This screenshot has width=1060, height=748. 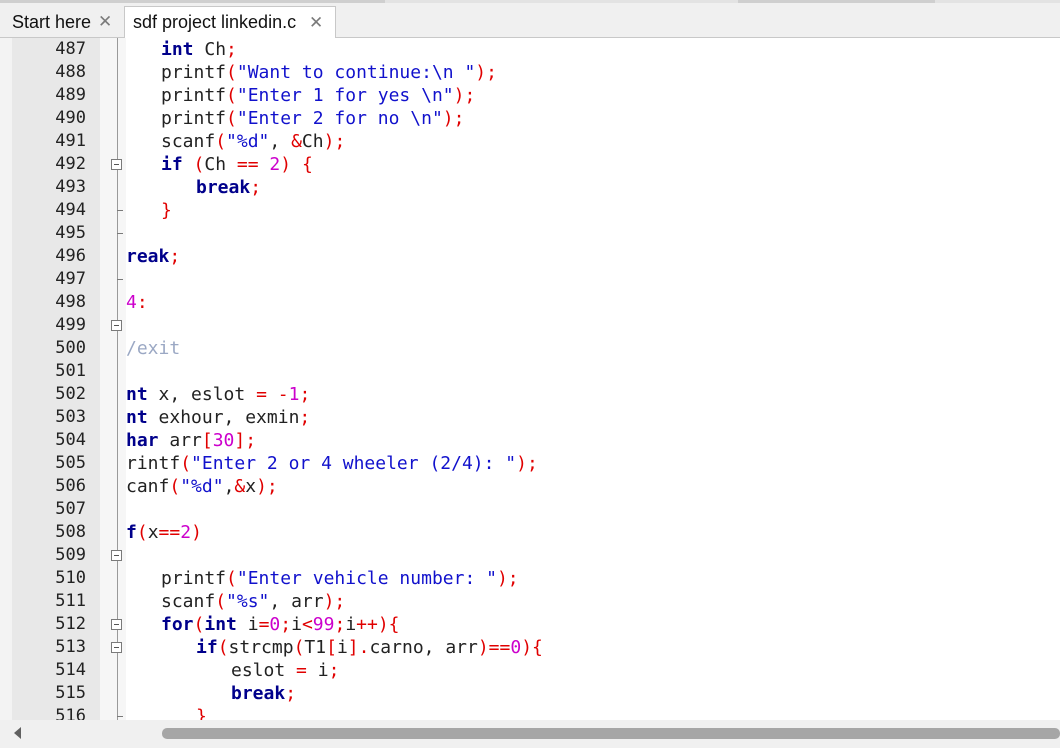 I want to click on tab-label: sdf project linkedin.c, so click(x=215, y=22).